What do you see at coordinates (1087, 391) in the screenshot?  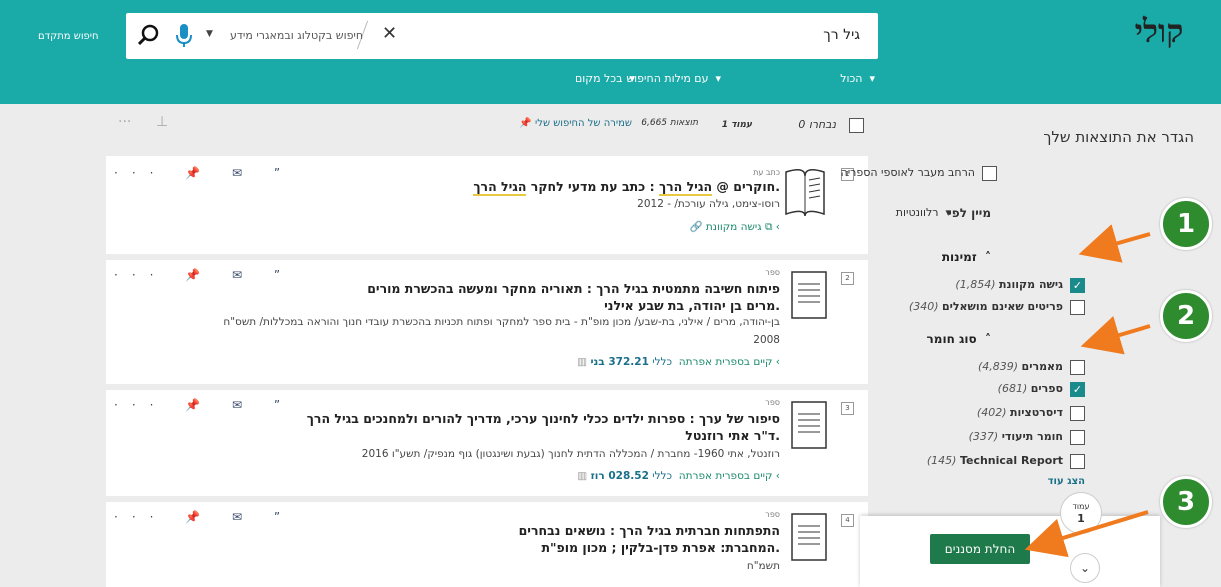 I see `annotation-arrows` at bounding box center [1087, 391].